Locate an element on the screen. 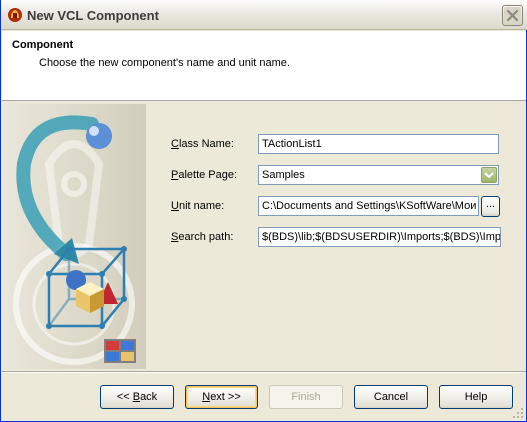 This screenshot has height=422, width=527. close-button is located at coordinates (512, 15).